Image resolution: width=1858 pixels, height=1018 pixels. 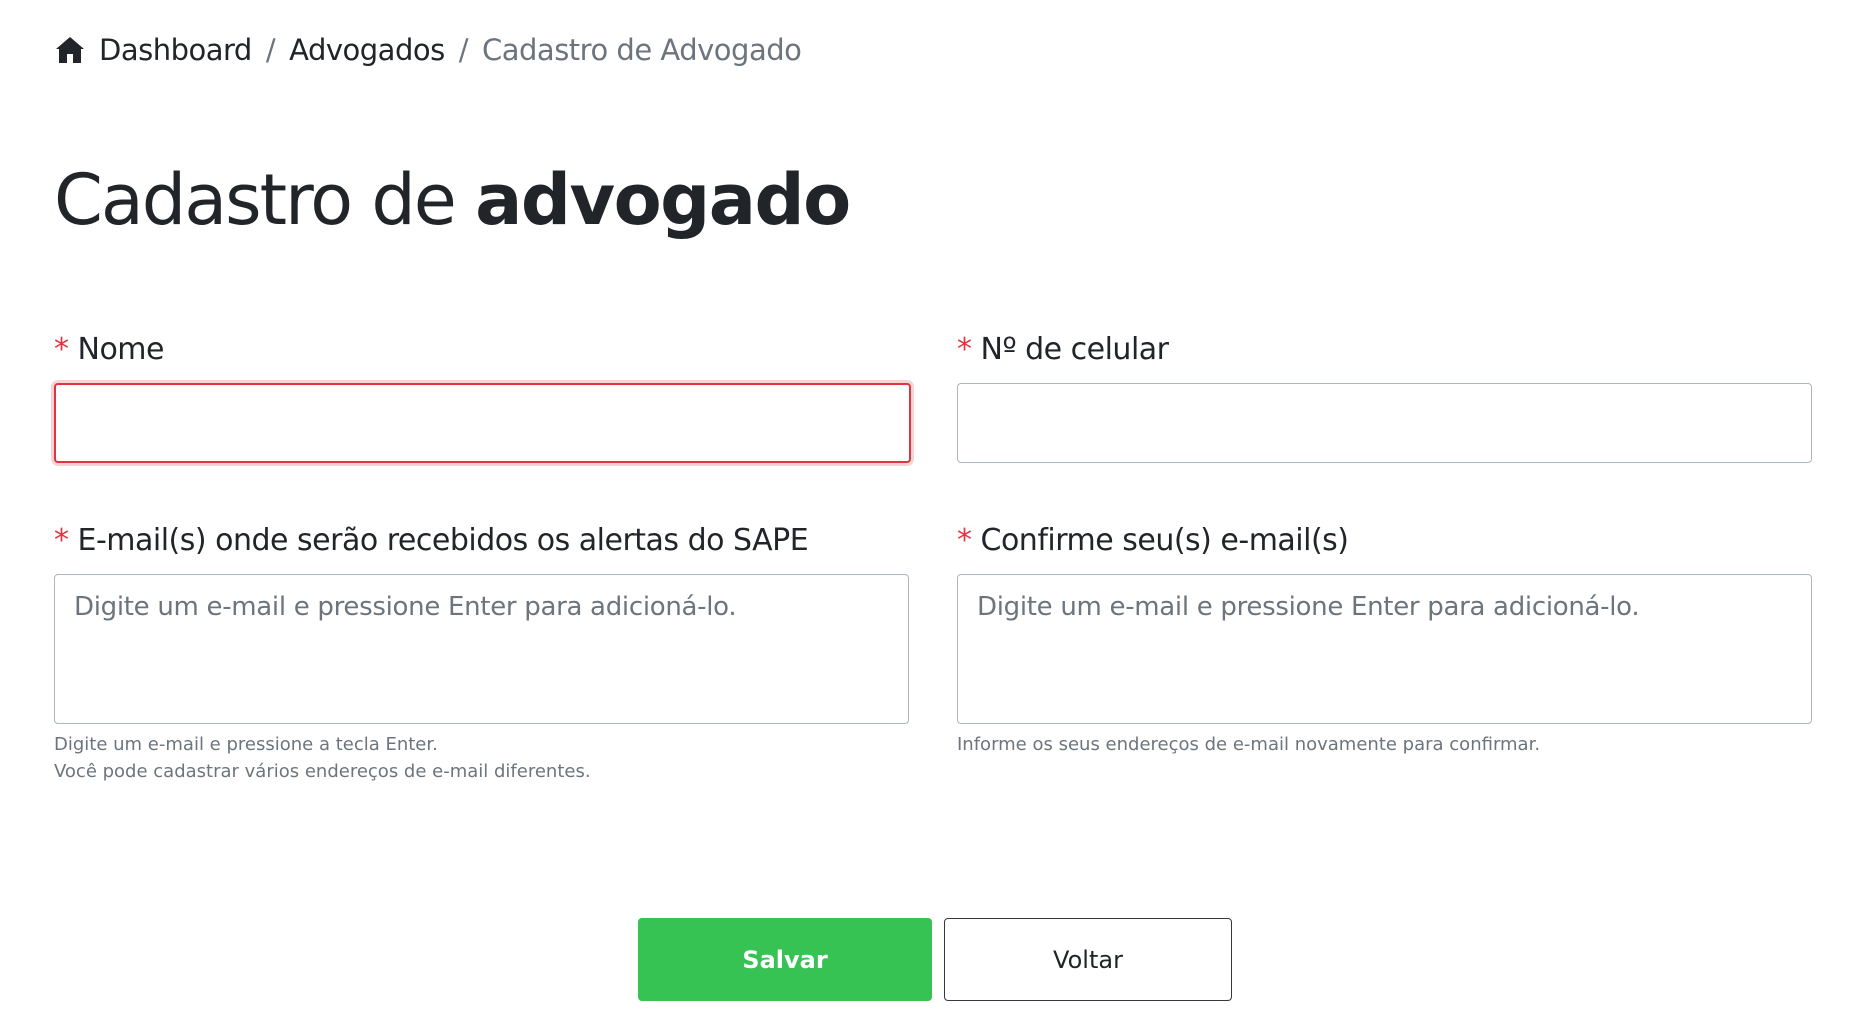 What do you see at coordinates (1075, 349) in the screenshot?
I see `celular-label-text: Nº de celular` at bounding box center [1075, 349].